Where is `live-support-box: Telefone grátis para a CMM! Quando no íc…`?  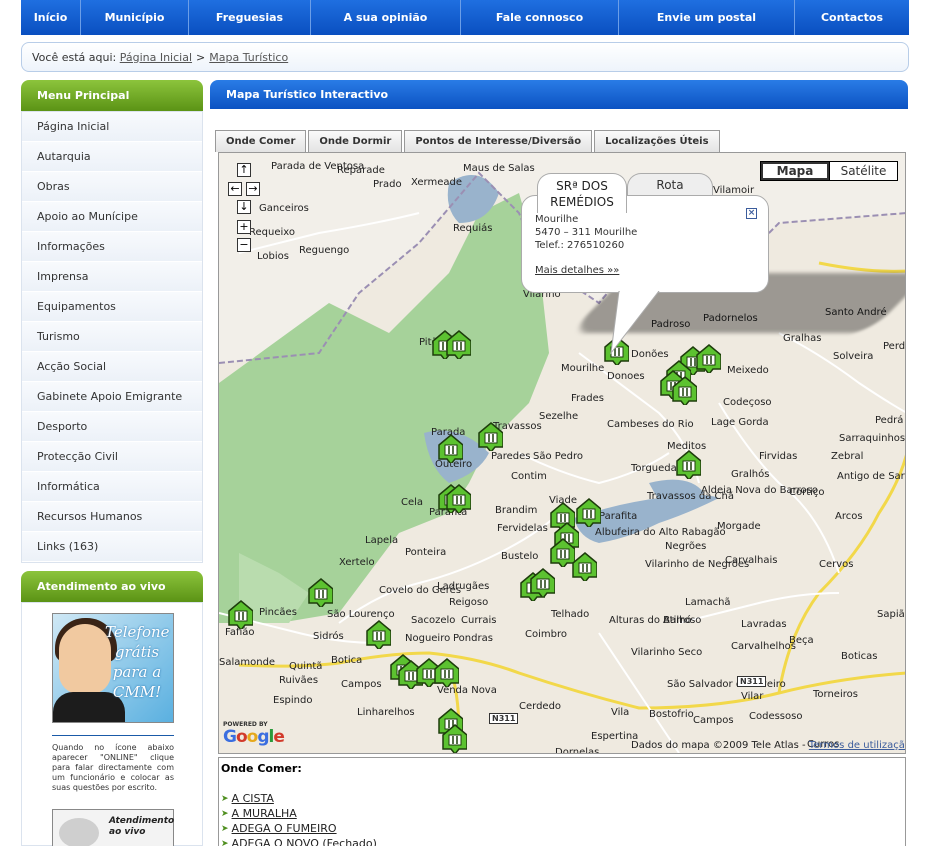
live-support-box: Telefone grátis para a CMM! Quando no íc… is located at coordinates (112, 724).